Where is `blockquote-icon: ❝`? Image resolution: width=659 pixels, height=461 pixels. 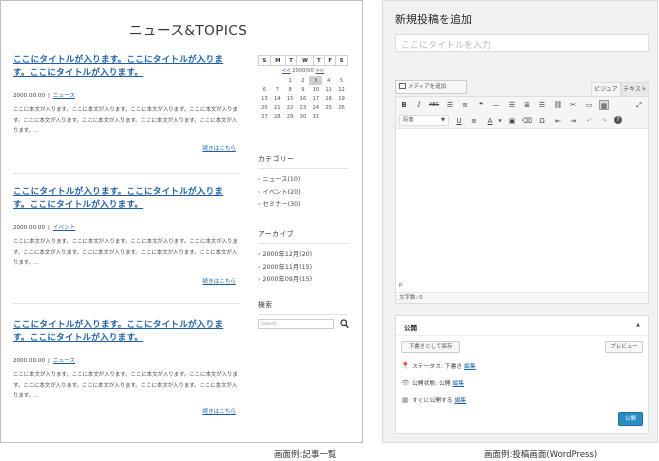 blockquote-icon: ❝ is located at coordinates (481, 105).